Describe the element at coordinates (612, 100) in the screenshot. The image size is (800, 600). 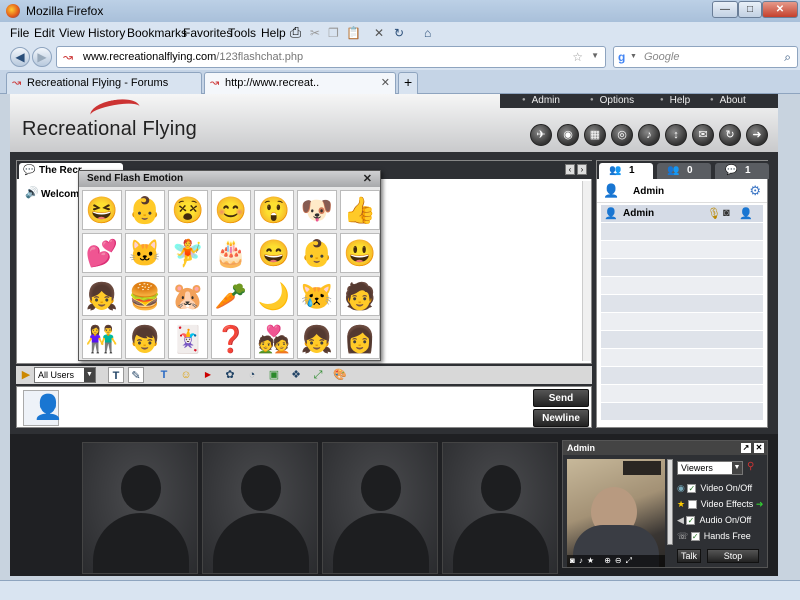
I see `link-options: Options` at that location.